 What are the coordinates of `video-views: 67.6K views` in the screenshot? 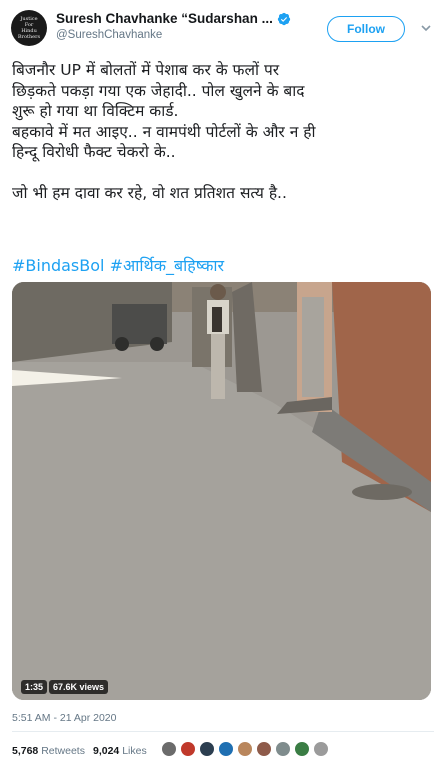 It's located at (79, 687).